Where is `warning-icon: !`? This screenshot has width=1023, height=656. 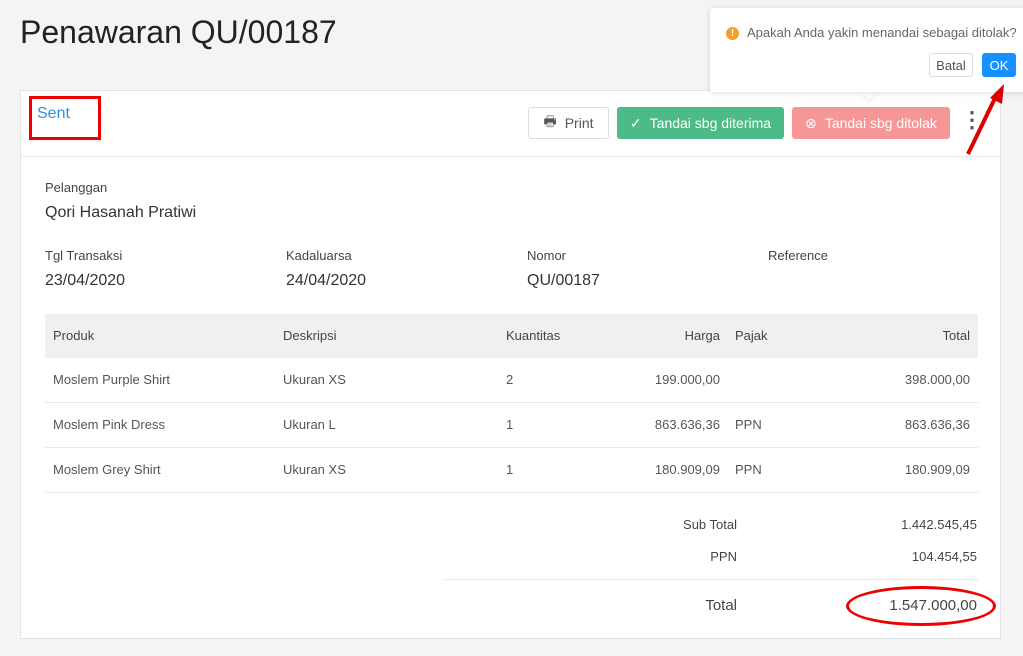
warning-icon: ! is located at coordinates (732, 33).